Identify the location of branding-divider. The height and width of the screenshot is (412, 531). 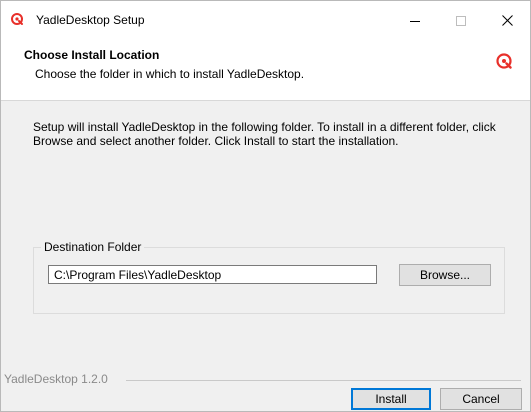
(323, 380).